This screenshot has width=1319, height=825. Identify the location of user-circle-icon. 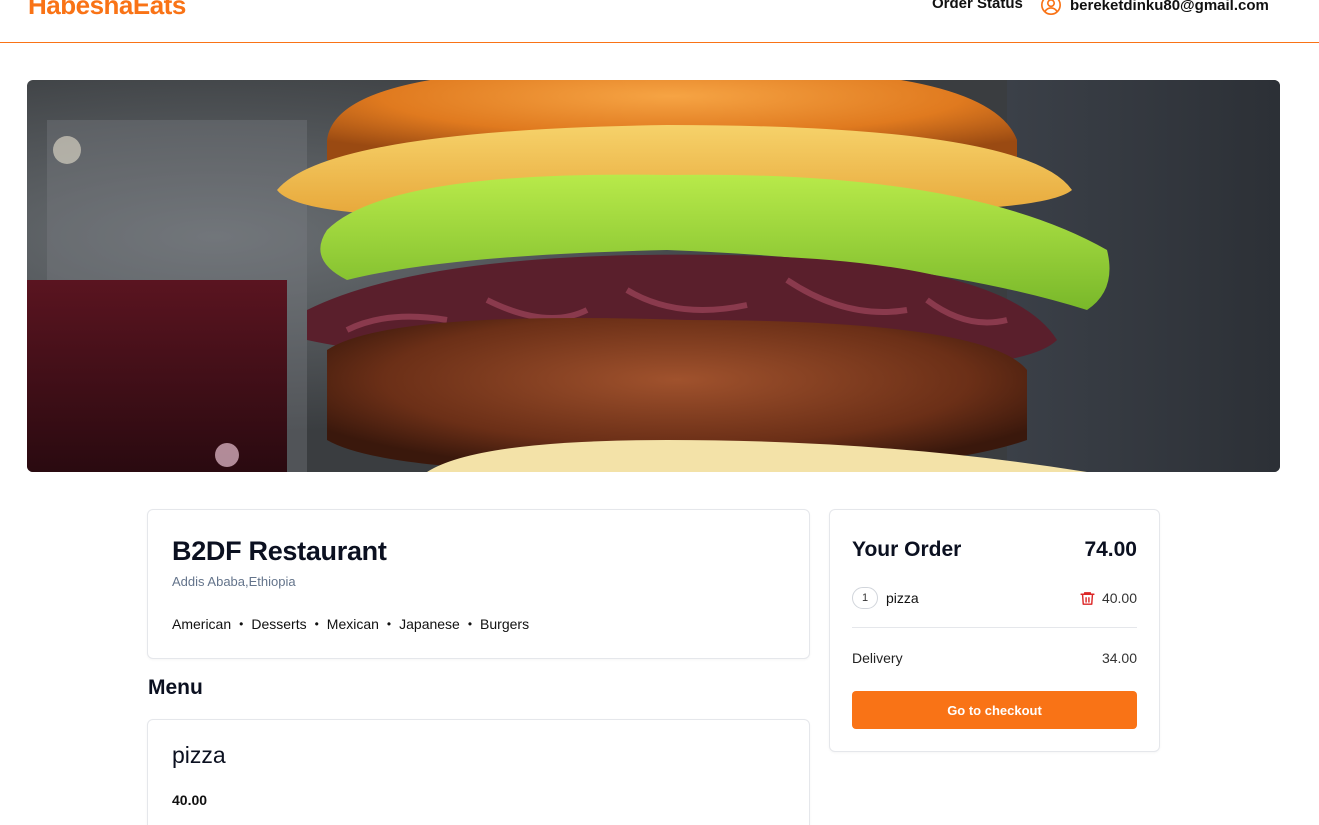
(1051, 7).